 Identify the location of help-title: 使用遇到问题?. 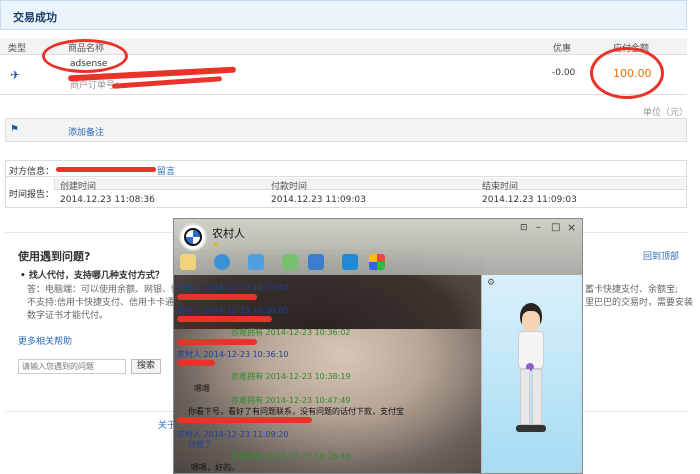
(54, 256).